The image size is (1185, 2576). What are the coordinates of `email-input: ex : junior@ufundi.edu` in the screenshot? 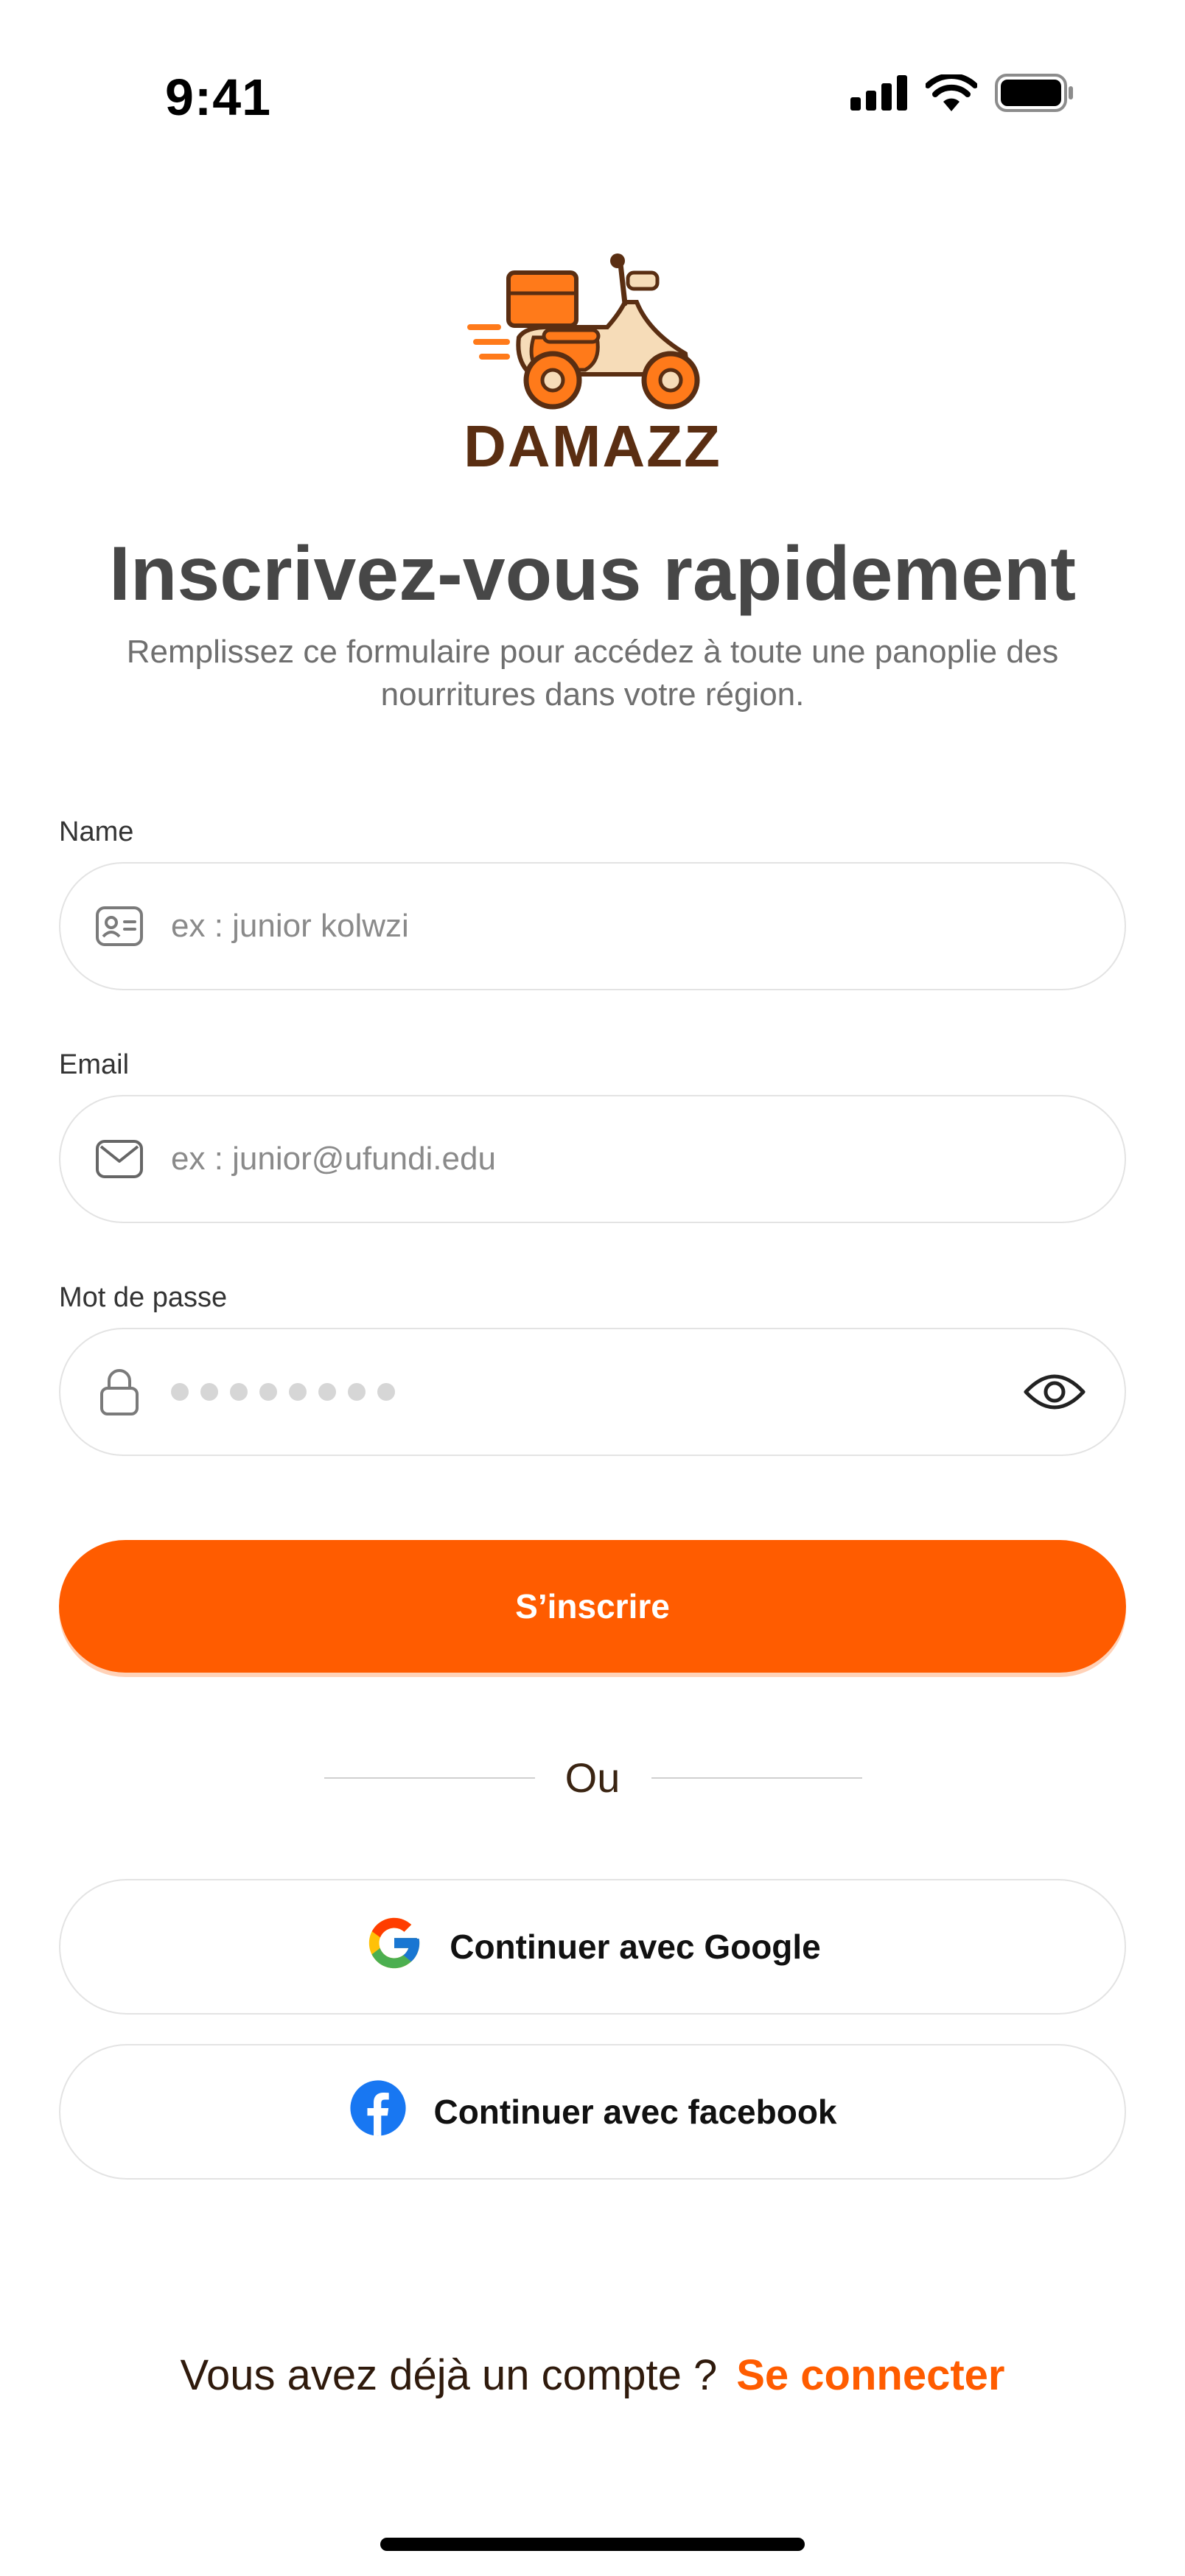 It's located at (333, 1159).